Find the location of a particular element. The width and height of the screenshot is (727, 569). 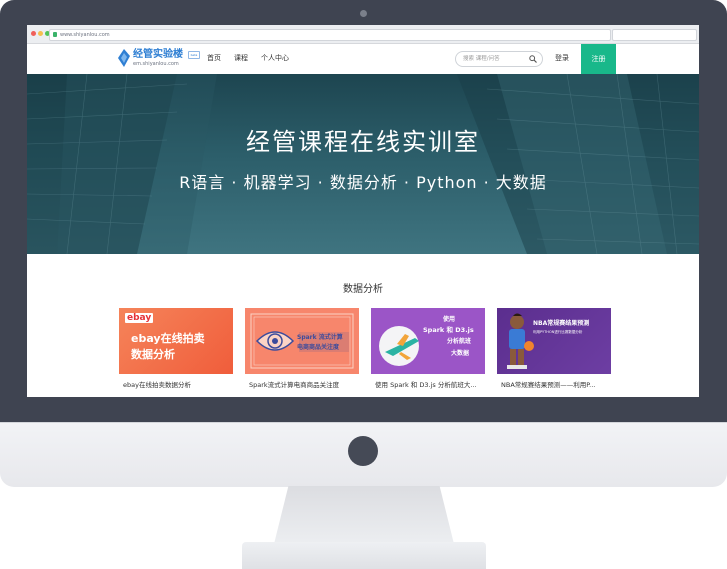

course-card-ebay: ebay ebay在线拍卖 数据分析 ebay在线拍卖数据分析 is located at coordinates (176, 352).